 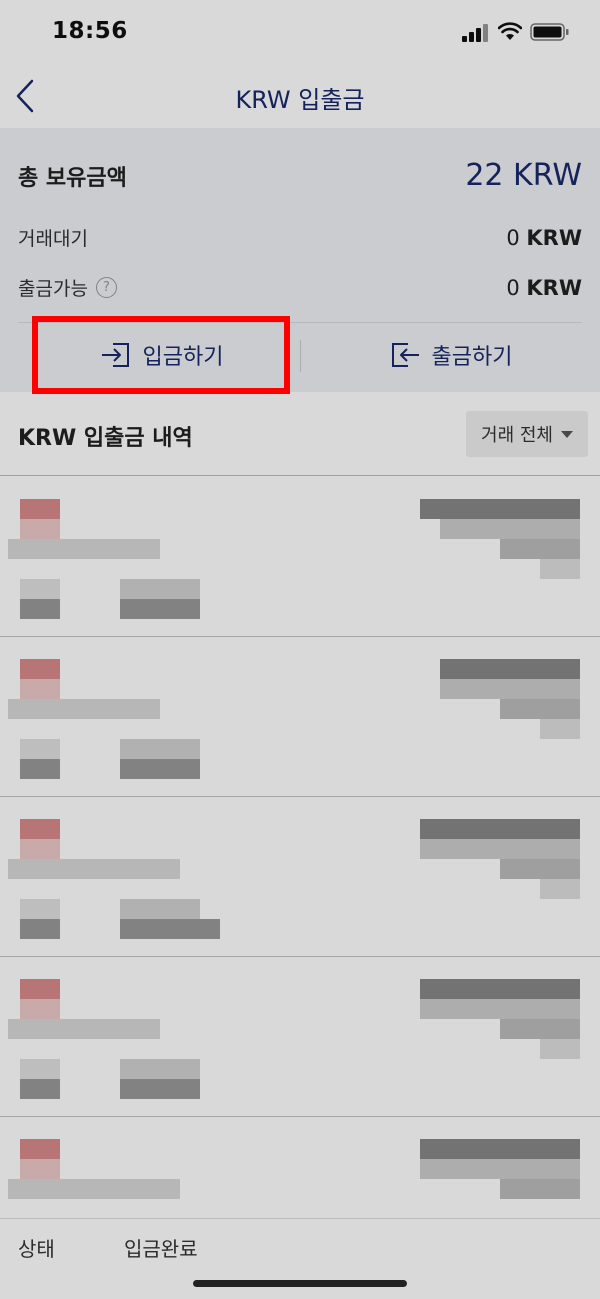 What do you see at coordinates (475, 33) in the screenshot?
I see `signal-icon` at bounding box center [475, 33].